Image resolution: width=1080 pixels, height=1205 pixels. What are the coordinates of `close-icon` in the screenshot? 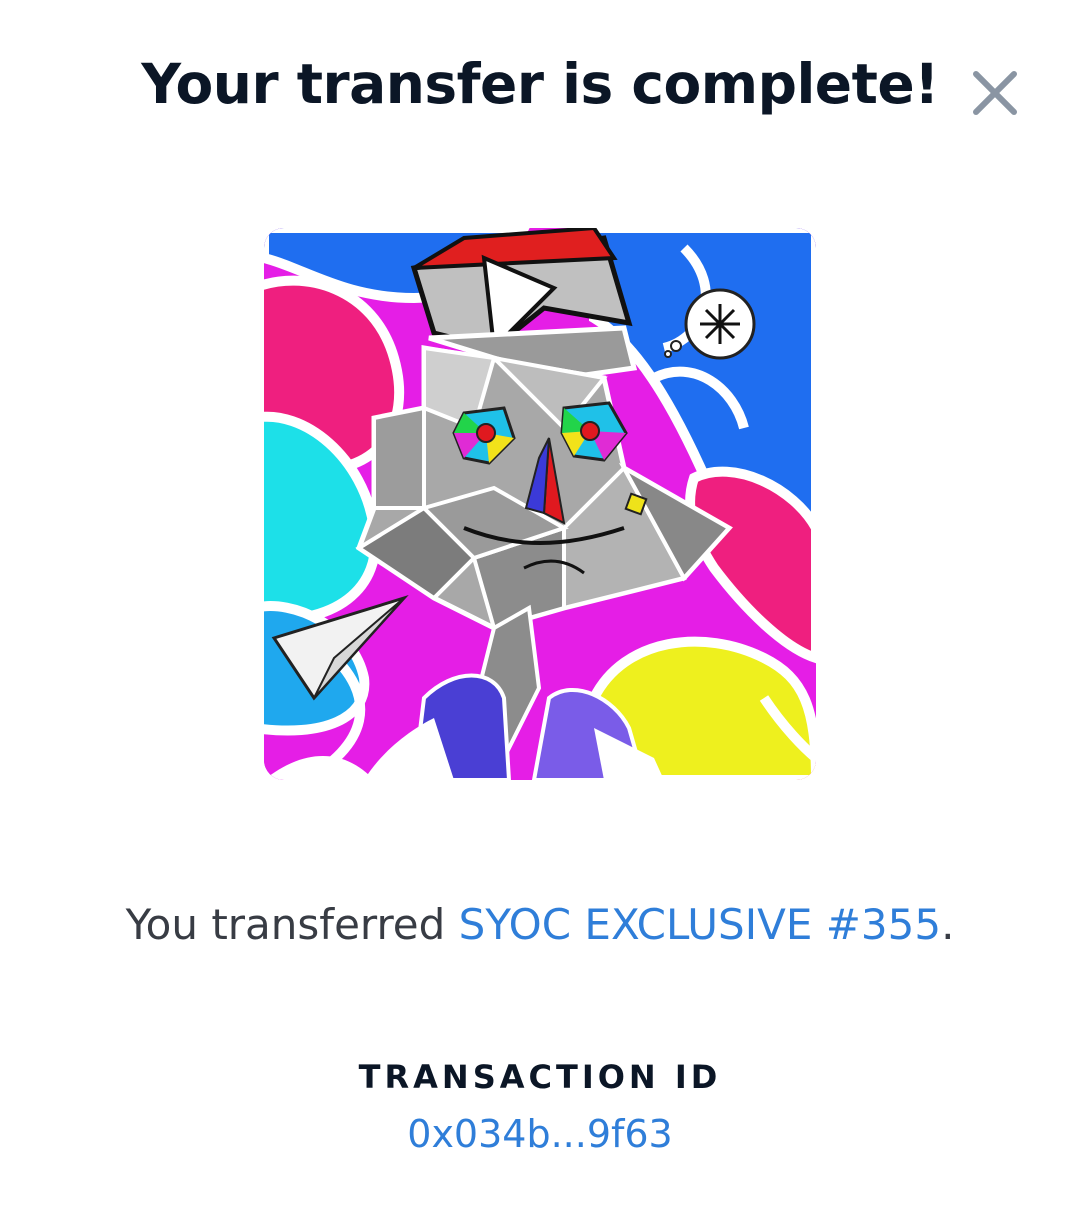 It's located at (995, 93).